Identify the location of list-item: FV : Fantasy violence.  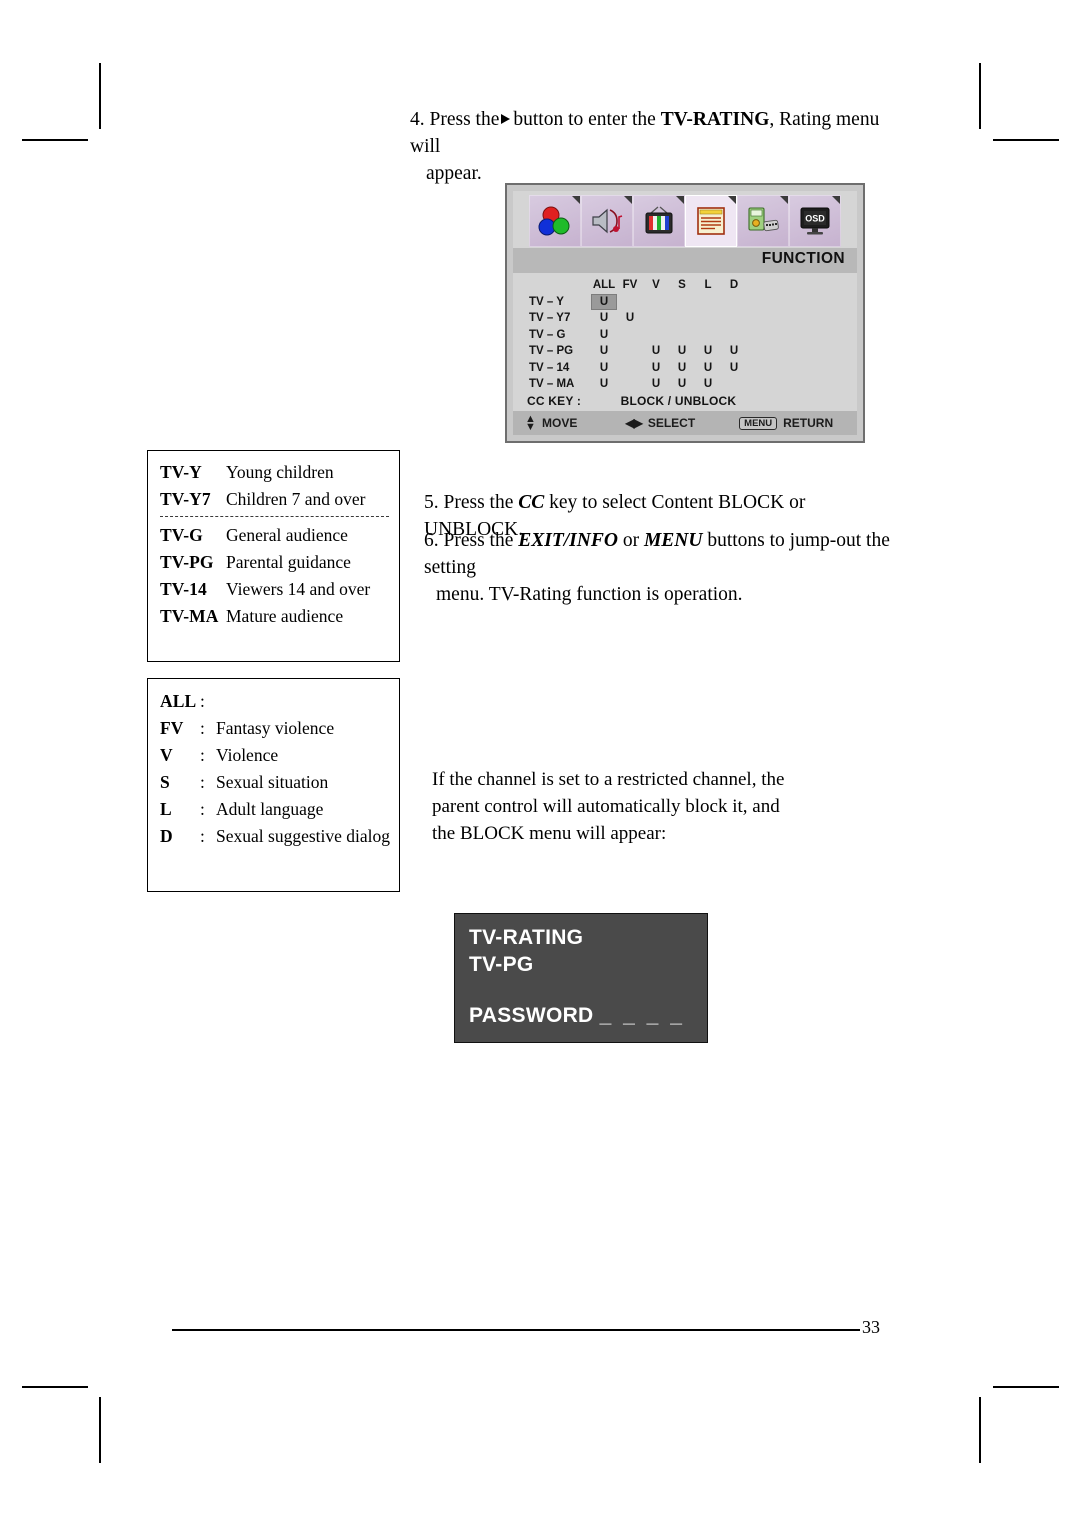
(273, 728).